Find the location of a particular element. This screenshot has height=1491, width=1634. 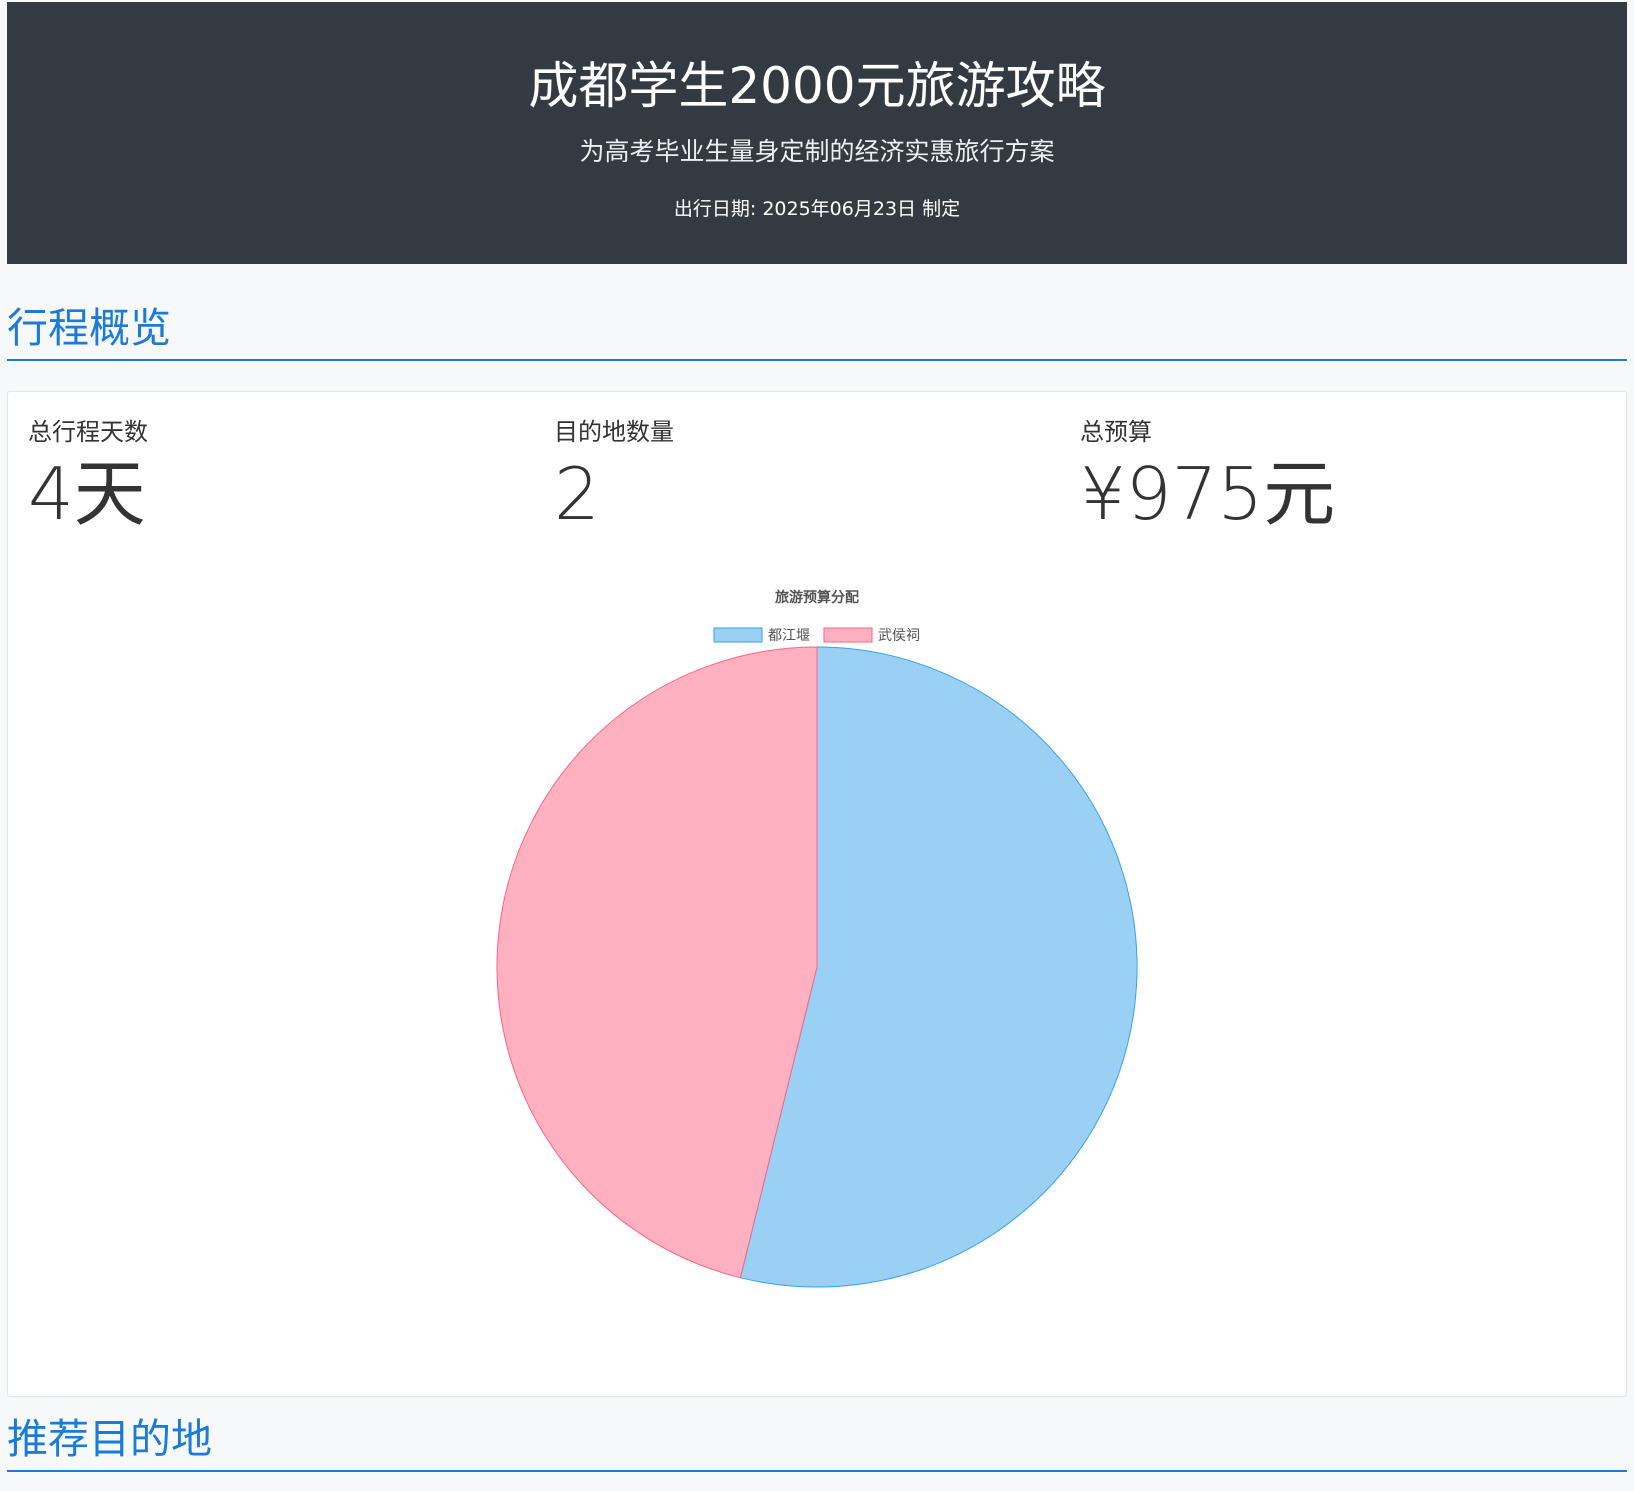

destinations-section-title: 推荐目的地 is located at coordinates (817, 1445).